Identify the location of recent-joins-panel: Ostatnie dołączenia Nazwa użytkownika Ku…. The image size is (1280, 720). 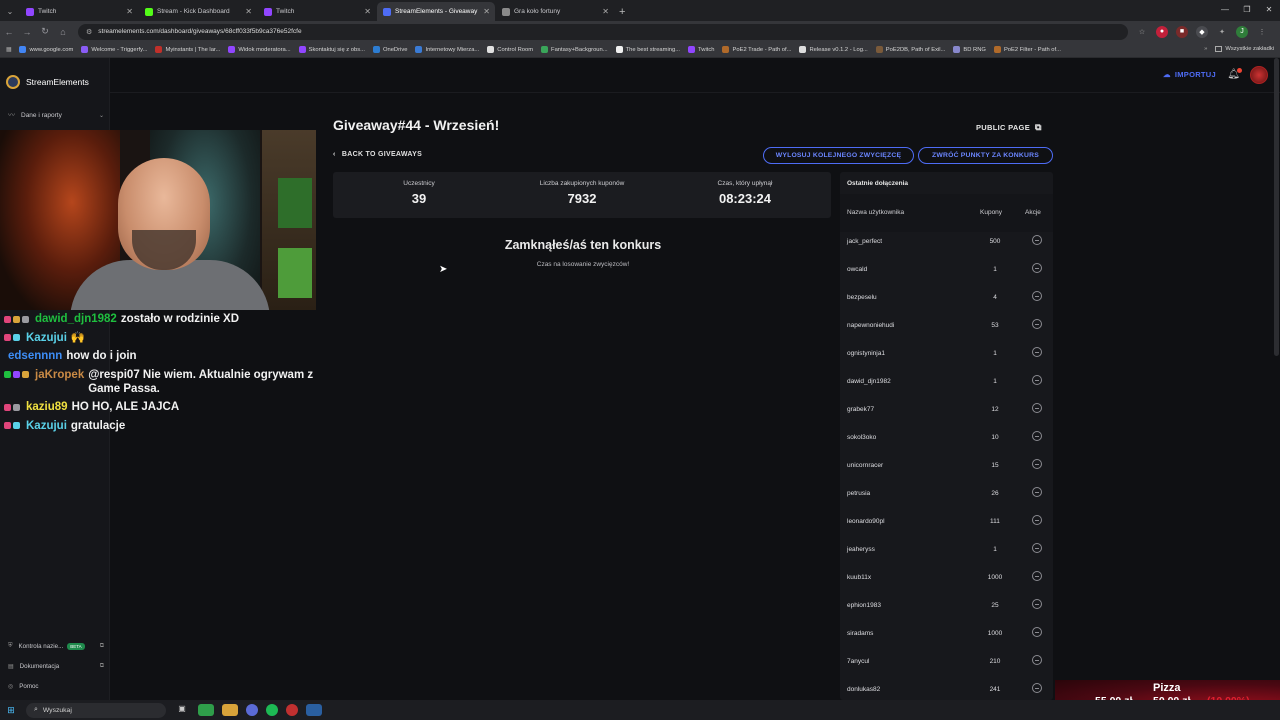
(946, 436).